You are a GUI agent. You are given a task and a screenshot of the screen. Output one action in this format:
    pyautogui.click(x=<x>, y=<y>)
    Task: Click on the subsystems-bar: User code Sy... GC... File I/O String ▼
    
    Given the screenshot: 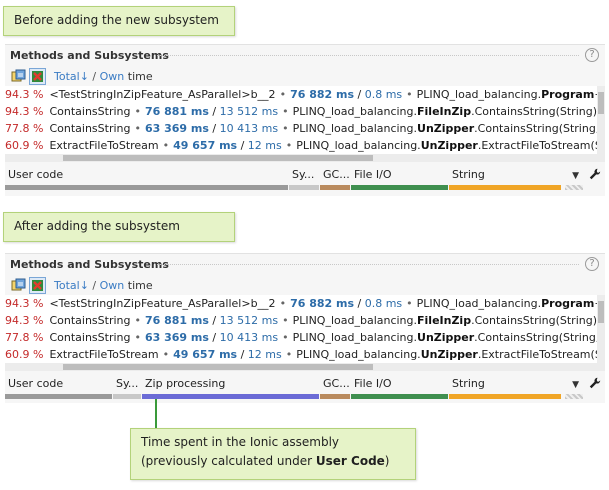 What is the action you would take?
    pyautogui.click(x=305, y=178)
    